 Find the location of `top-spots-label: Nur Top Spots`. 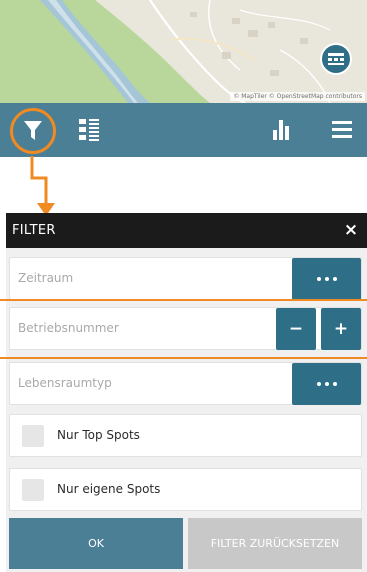

top-spots-label: Nur Top Spots is located at coordinates (98, 435).